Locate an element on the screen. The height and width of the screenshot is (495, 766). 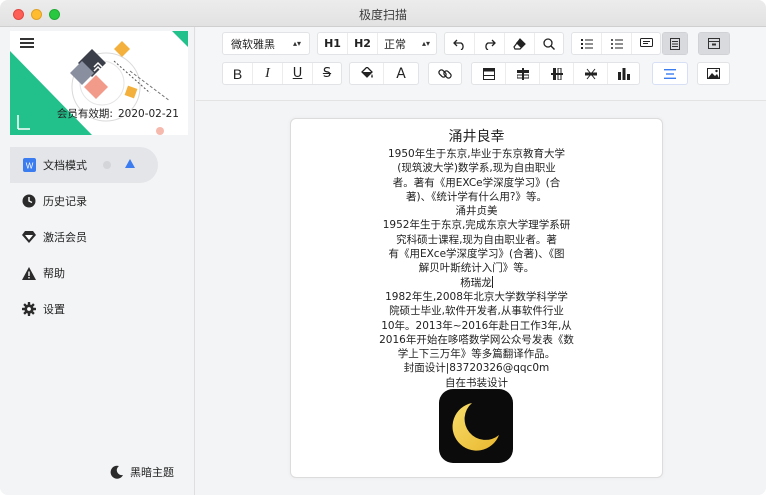
help-icon is located at coordinates (29, 273).